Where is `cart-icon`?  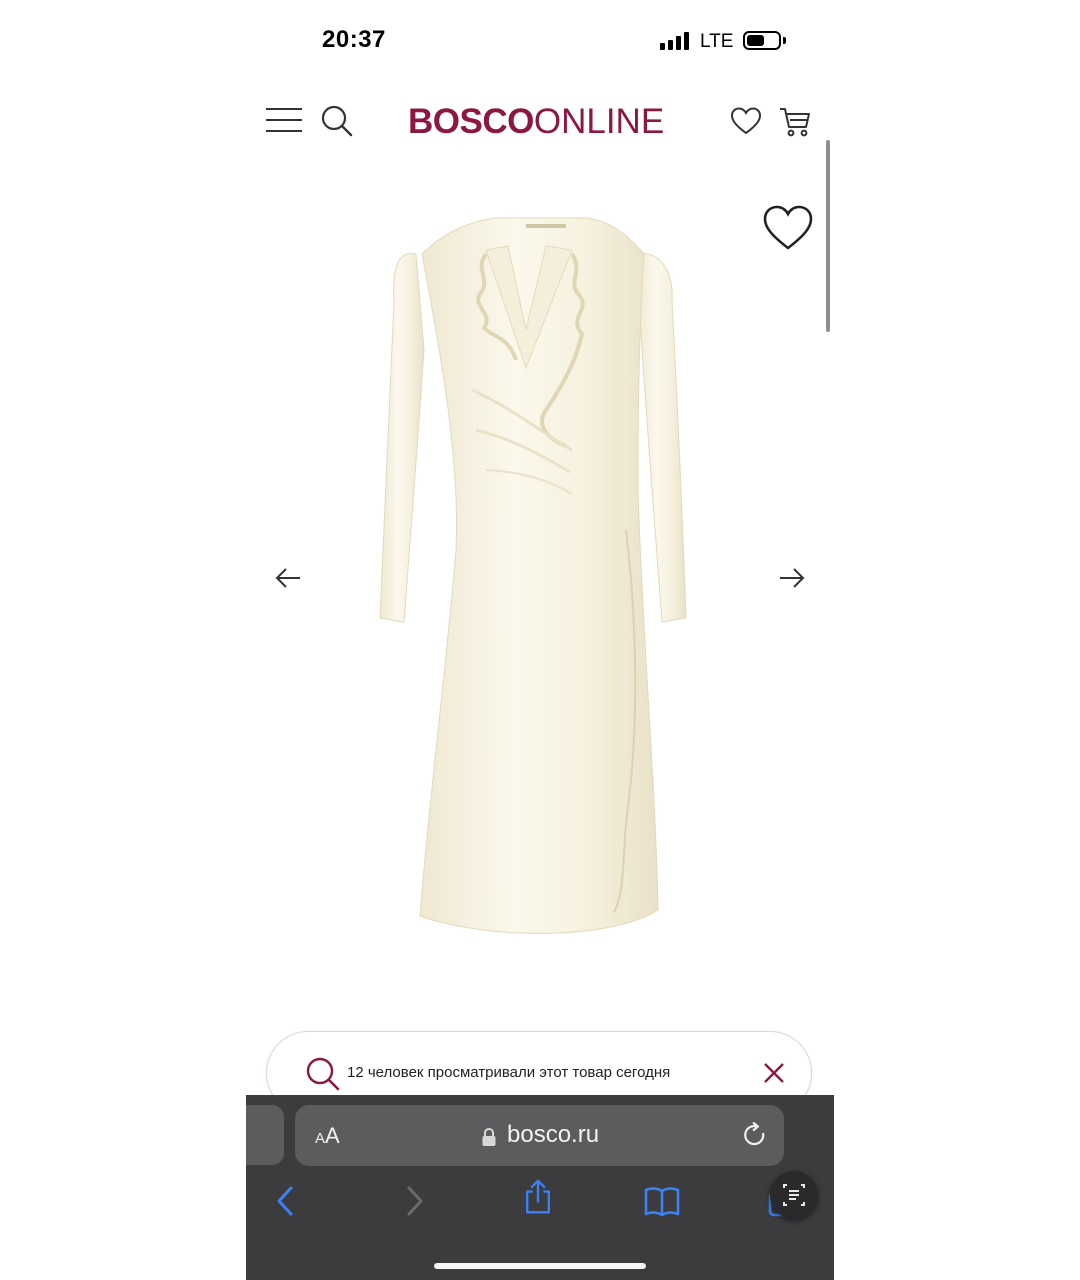 cart-icon is located at coordinates (795, 121).